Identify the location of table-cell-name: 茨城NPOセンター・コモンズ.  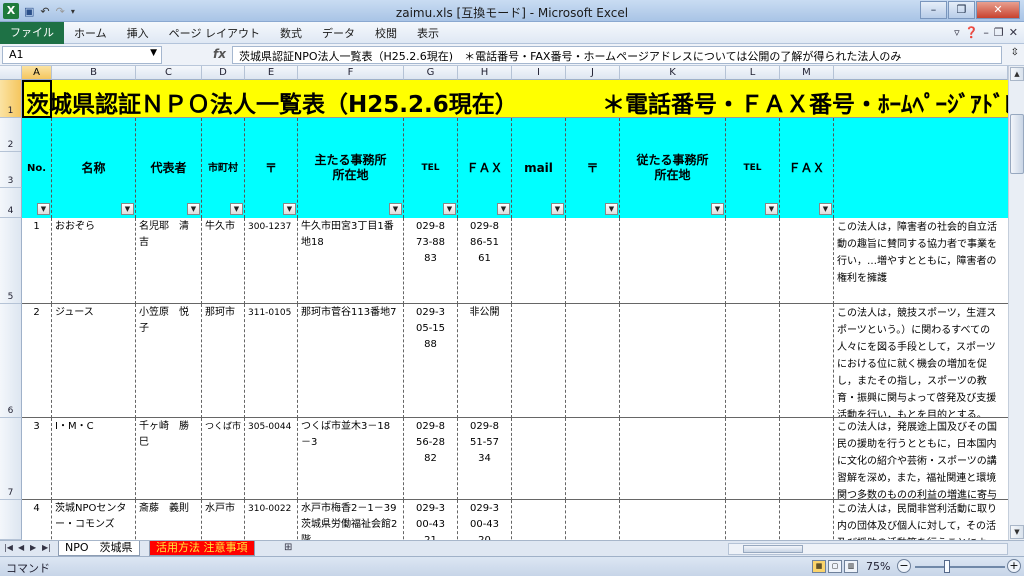
(94, 520).